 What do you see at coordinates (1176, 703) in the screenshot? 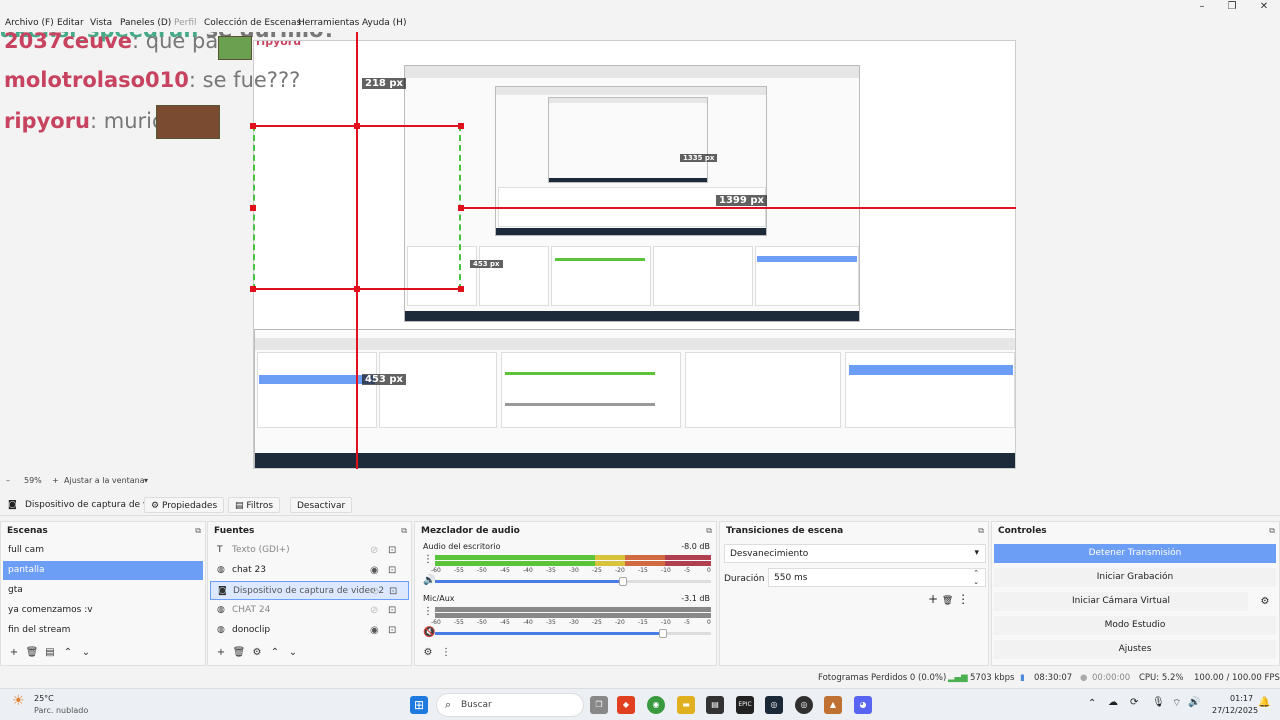
I see `network-icon: ⌔` at bounding box center [1176, 703].